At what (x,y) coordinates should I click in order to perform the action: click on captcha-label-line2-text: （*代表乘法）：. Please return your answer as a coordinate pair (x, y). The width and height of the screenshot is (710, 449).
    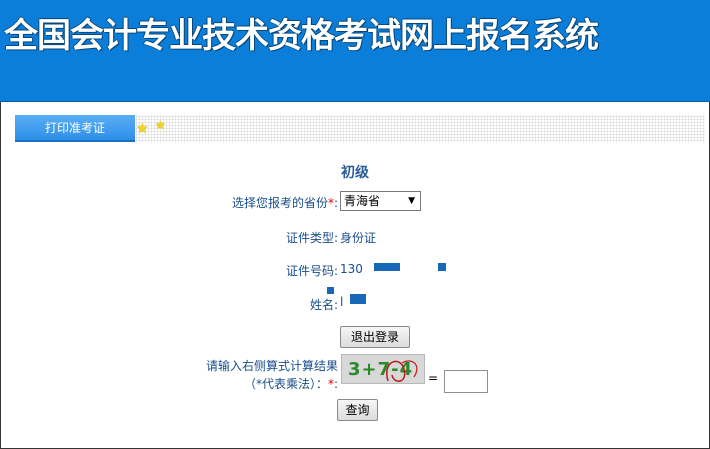
    Looking at the image, I should click on (285, 384).